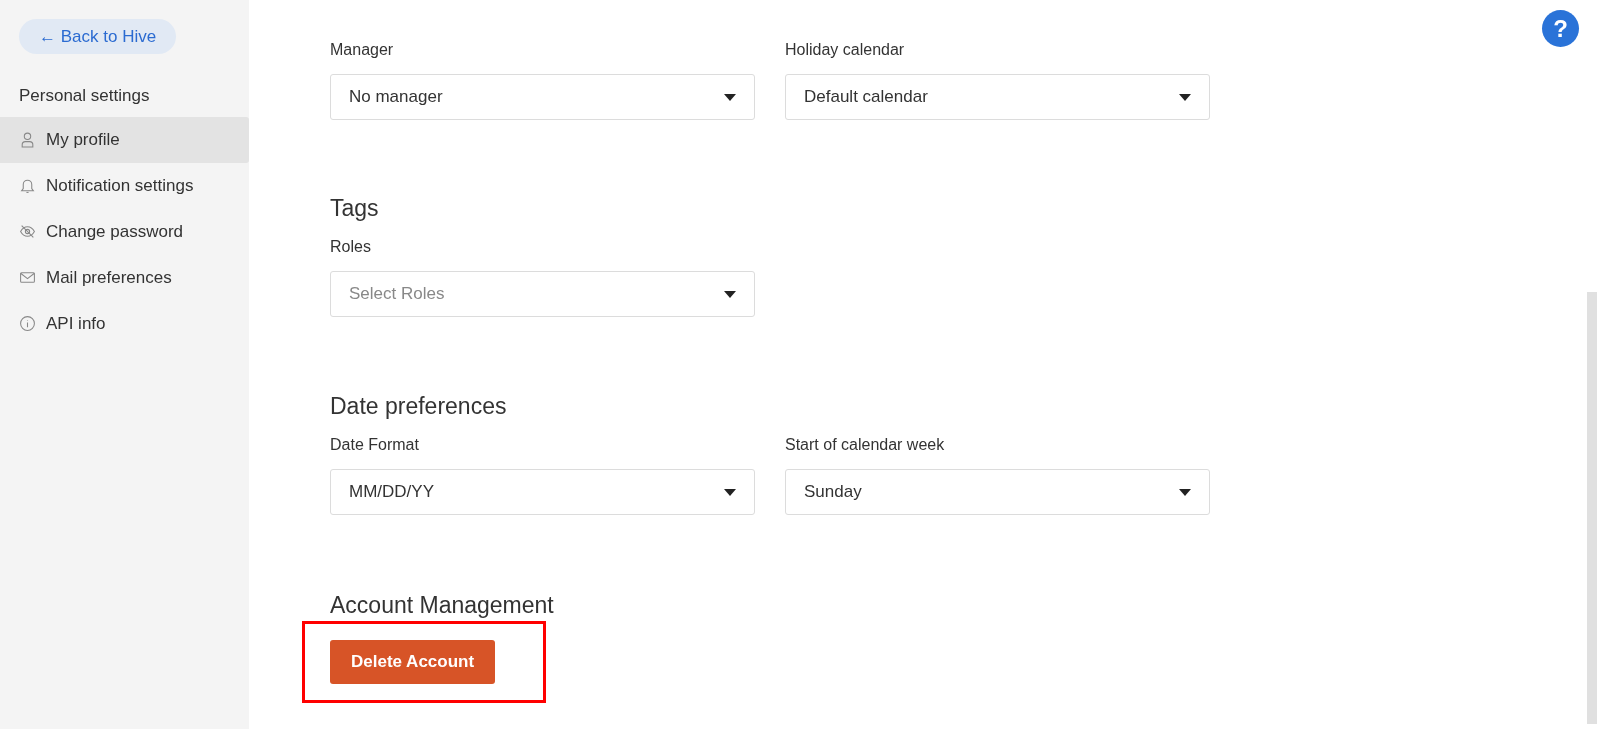  Describe the element at coordinates (1592, 508) in the screenshot. I see `scrollbar-thumb` at that location.